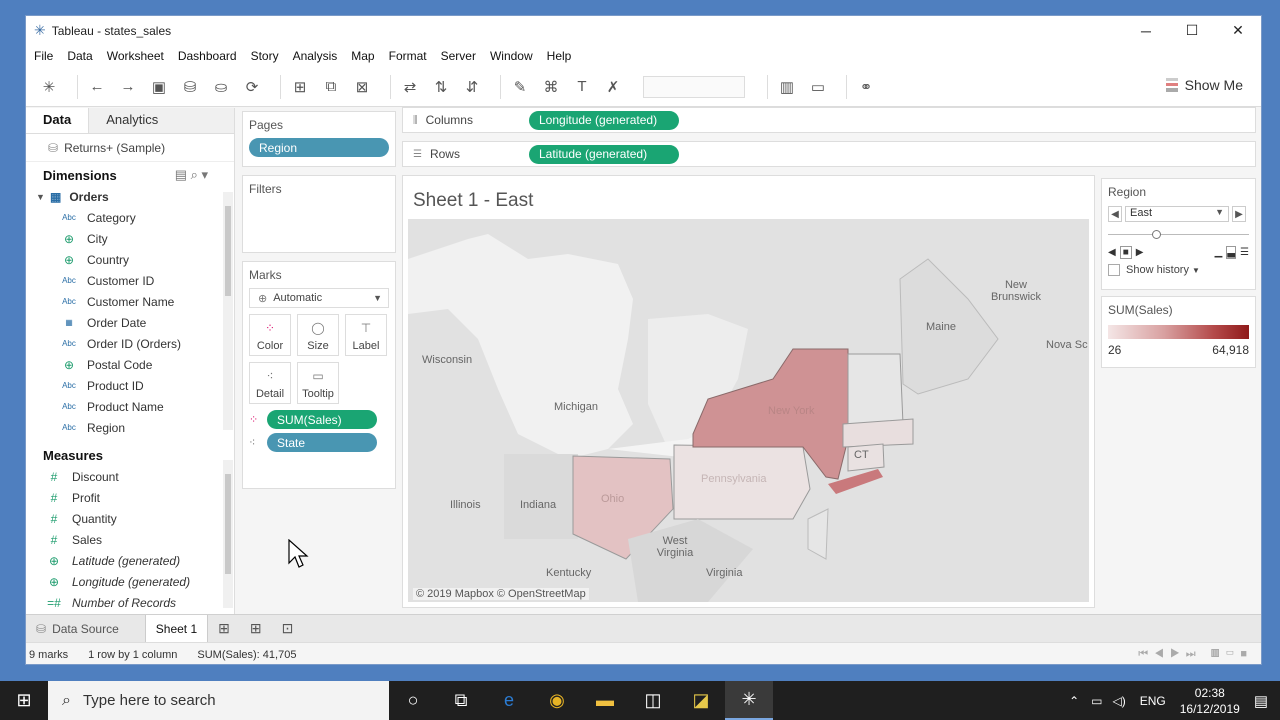 This screenshot has width=1280, height=720. I want to click on duplicate-sheet-icon: ⧉, so click(331, 87).